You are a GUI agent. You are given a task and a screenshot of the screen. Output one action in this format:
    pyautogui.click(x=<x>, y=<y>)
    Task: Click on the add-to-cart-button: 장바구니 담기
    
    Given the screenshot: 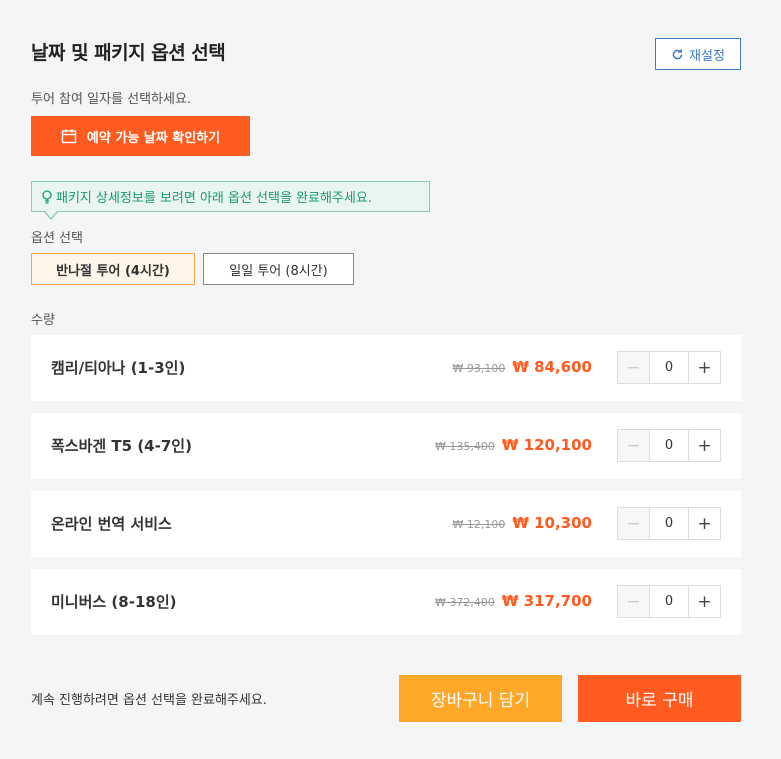 What is the action you would take?
    pyautogui.click(x=480, y=698)
    